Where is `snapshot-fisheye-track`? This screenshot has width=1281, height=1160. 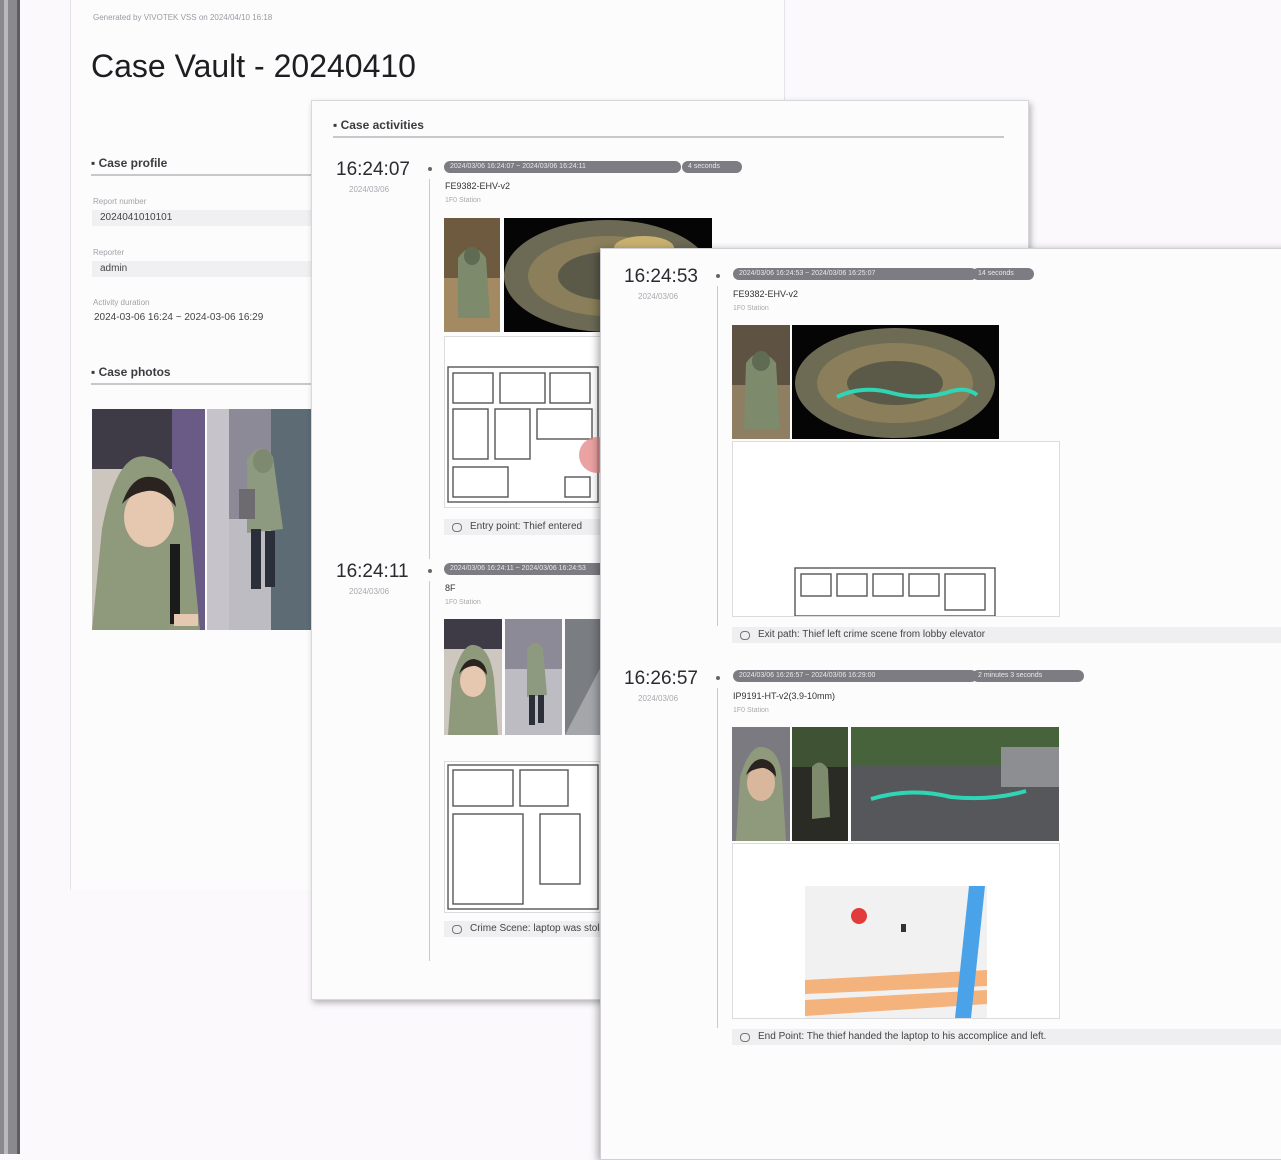
snapshot-fisheye-track is located at coordinates (895, 382).